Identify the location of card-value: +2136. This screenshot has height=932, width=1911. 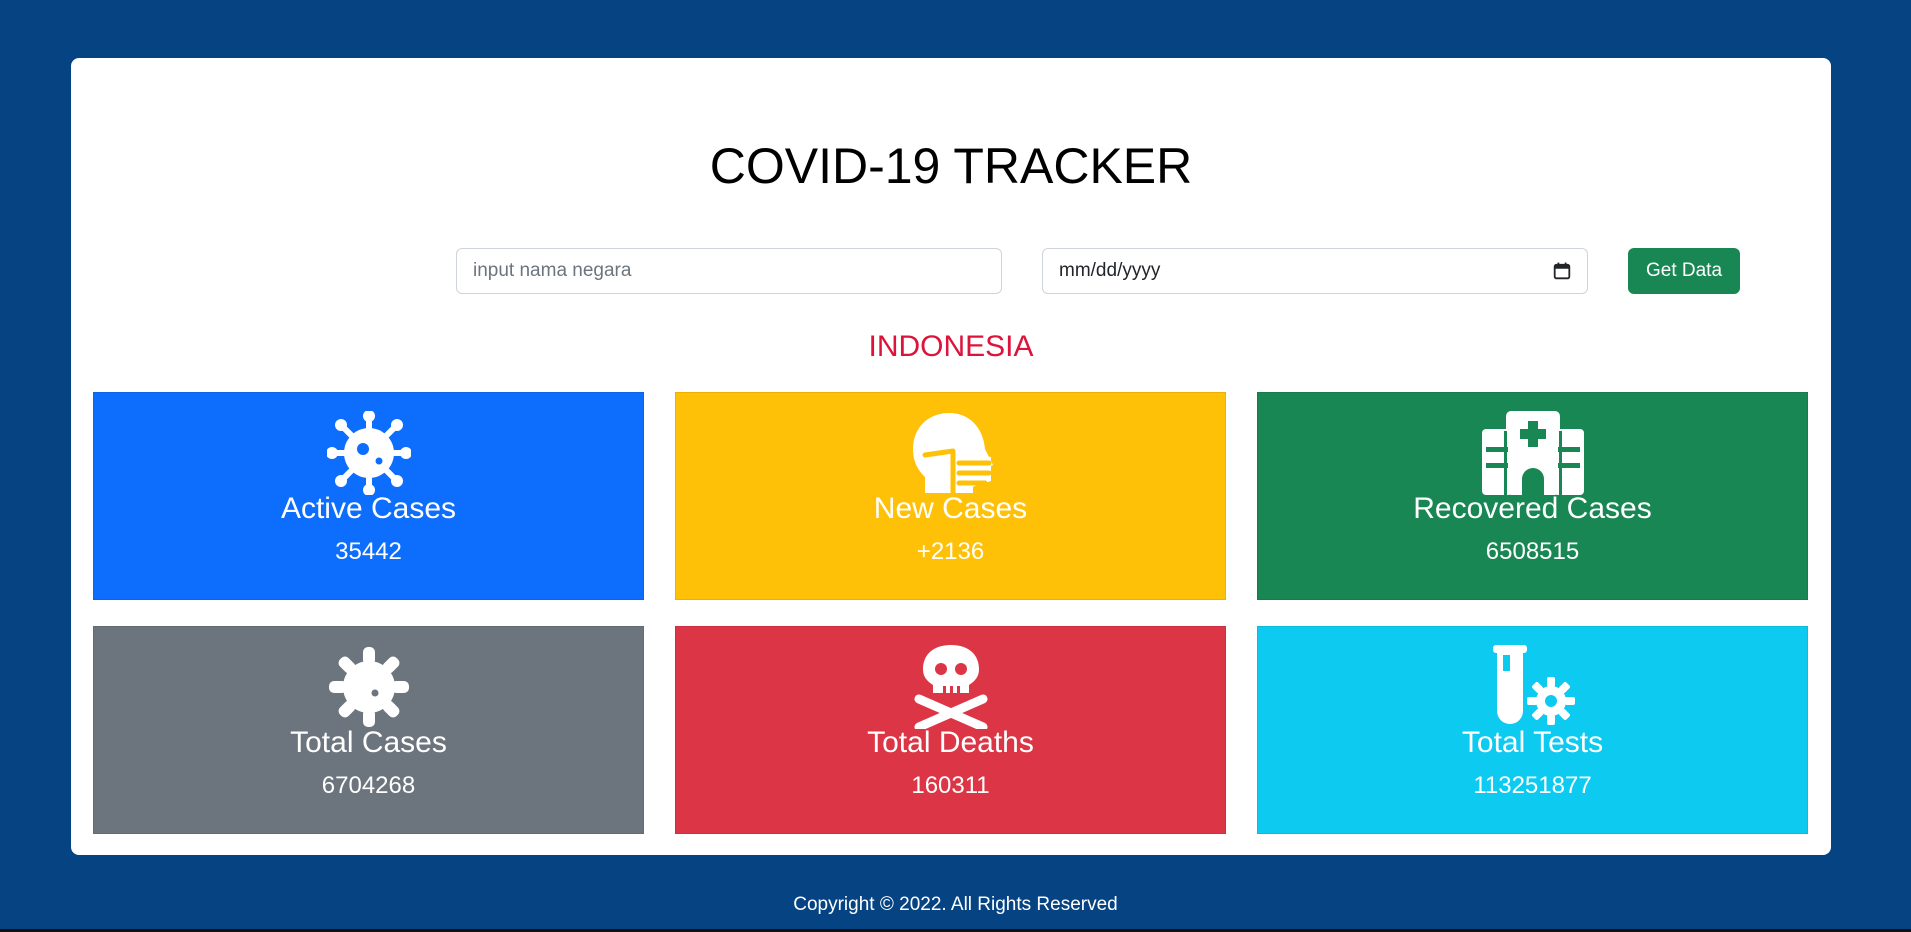
(950, 551).